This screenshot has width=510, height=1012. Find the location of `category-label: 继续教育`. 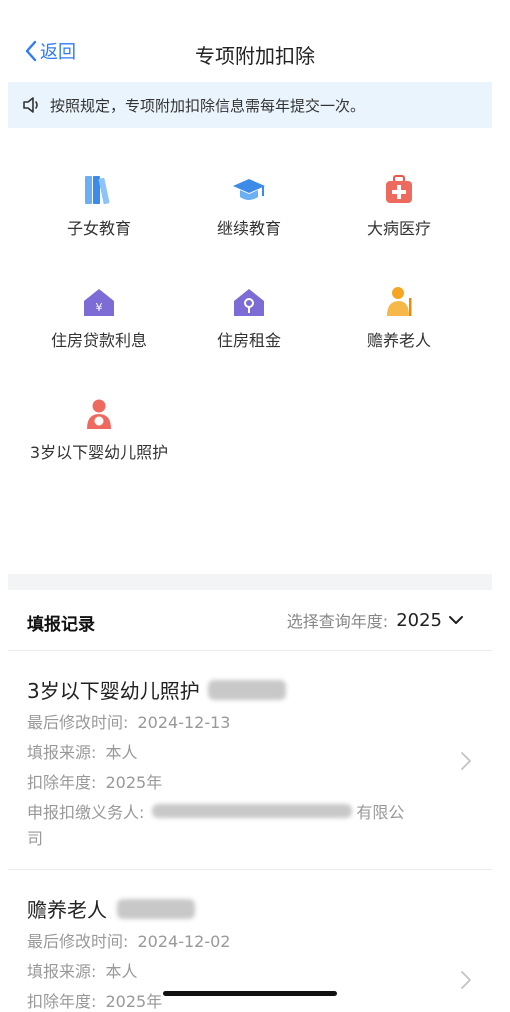

category-label: 继续教育 is located at coordinates (248, 228).